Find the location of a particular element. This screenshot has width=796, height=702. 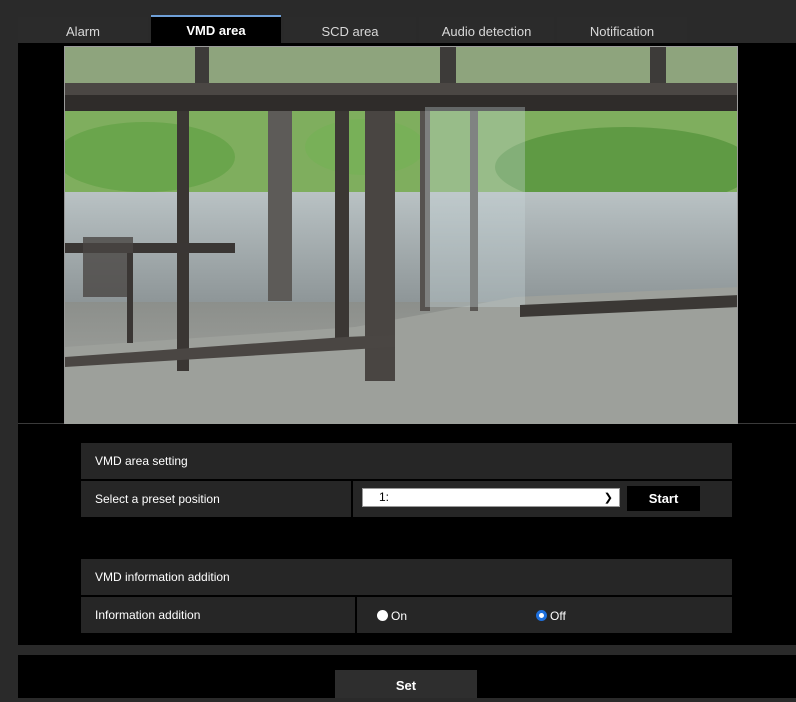

tab-notification: Notification is located at coordinates (622, 31).